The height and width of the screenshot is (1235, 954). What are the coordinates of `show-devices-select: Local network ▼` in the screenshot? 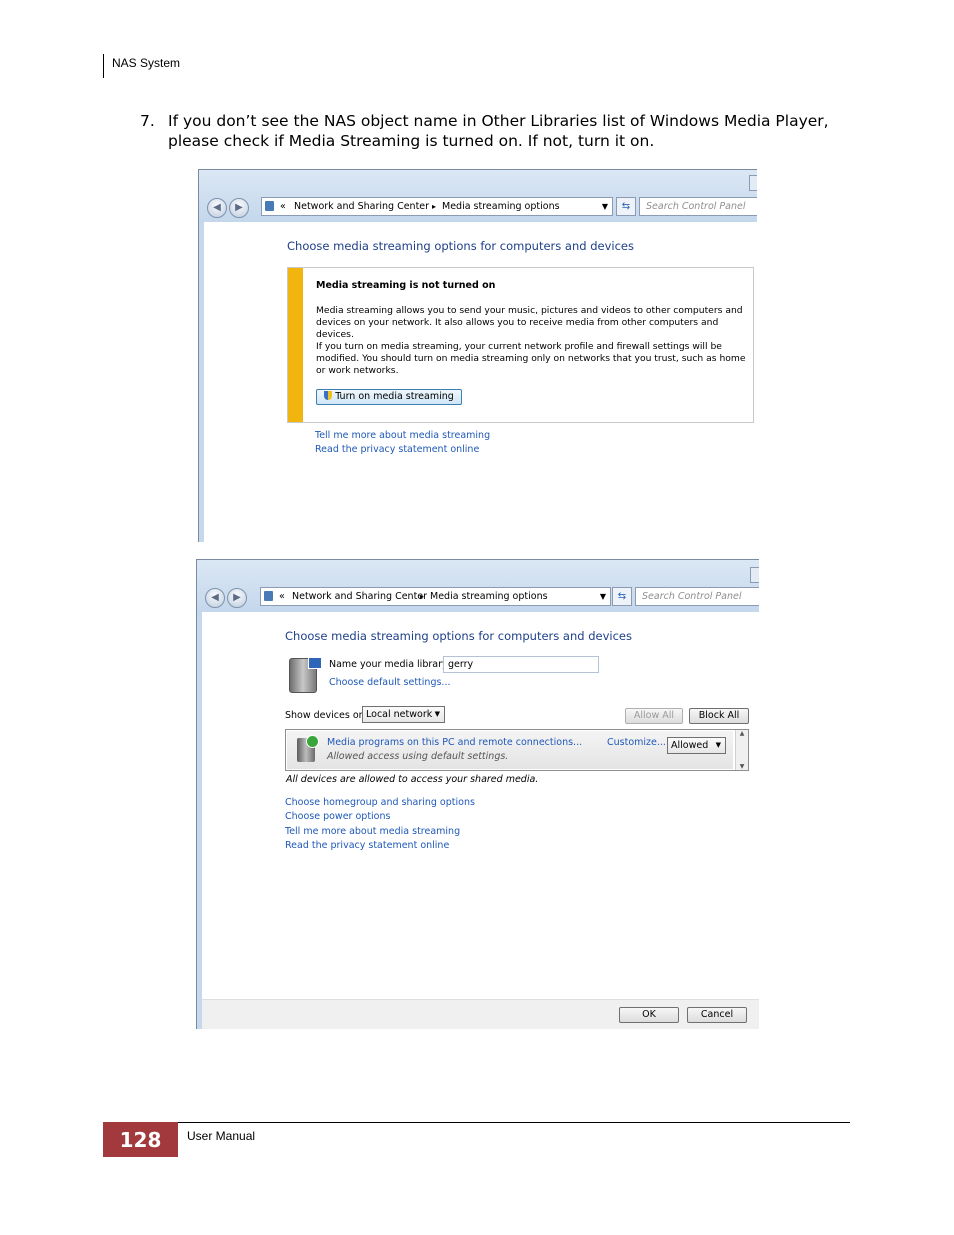 It's located at (403, 714).